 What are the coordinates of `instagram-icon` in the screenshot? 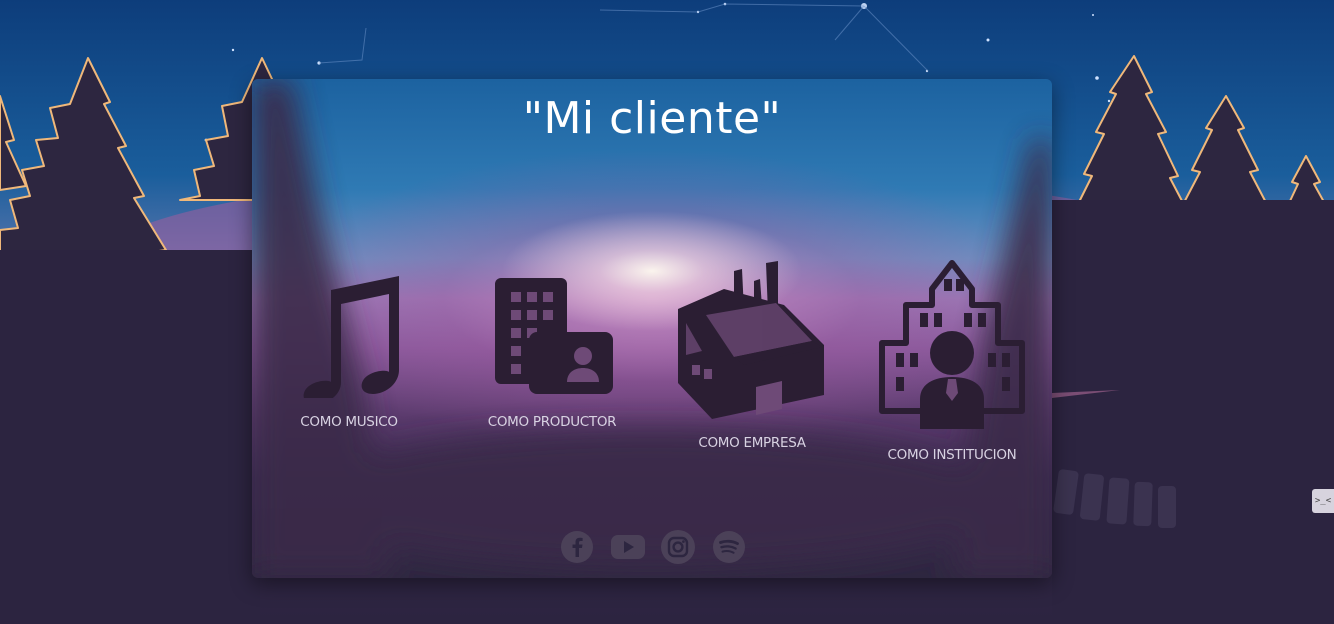 It's located at (678, 547).